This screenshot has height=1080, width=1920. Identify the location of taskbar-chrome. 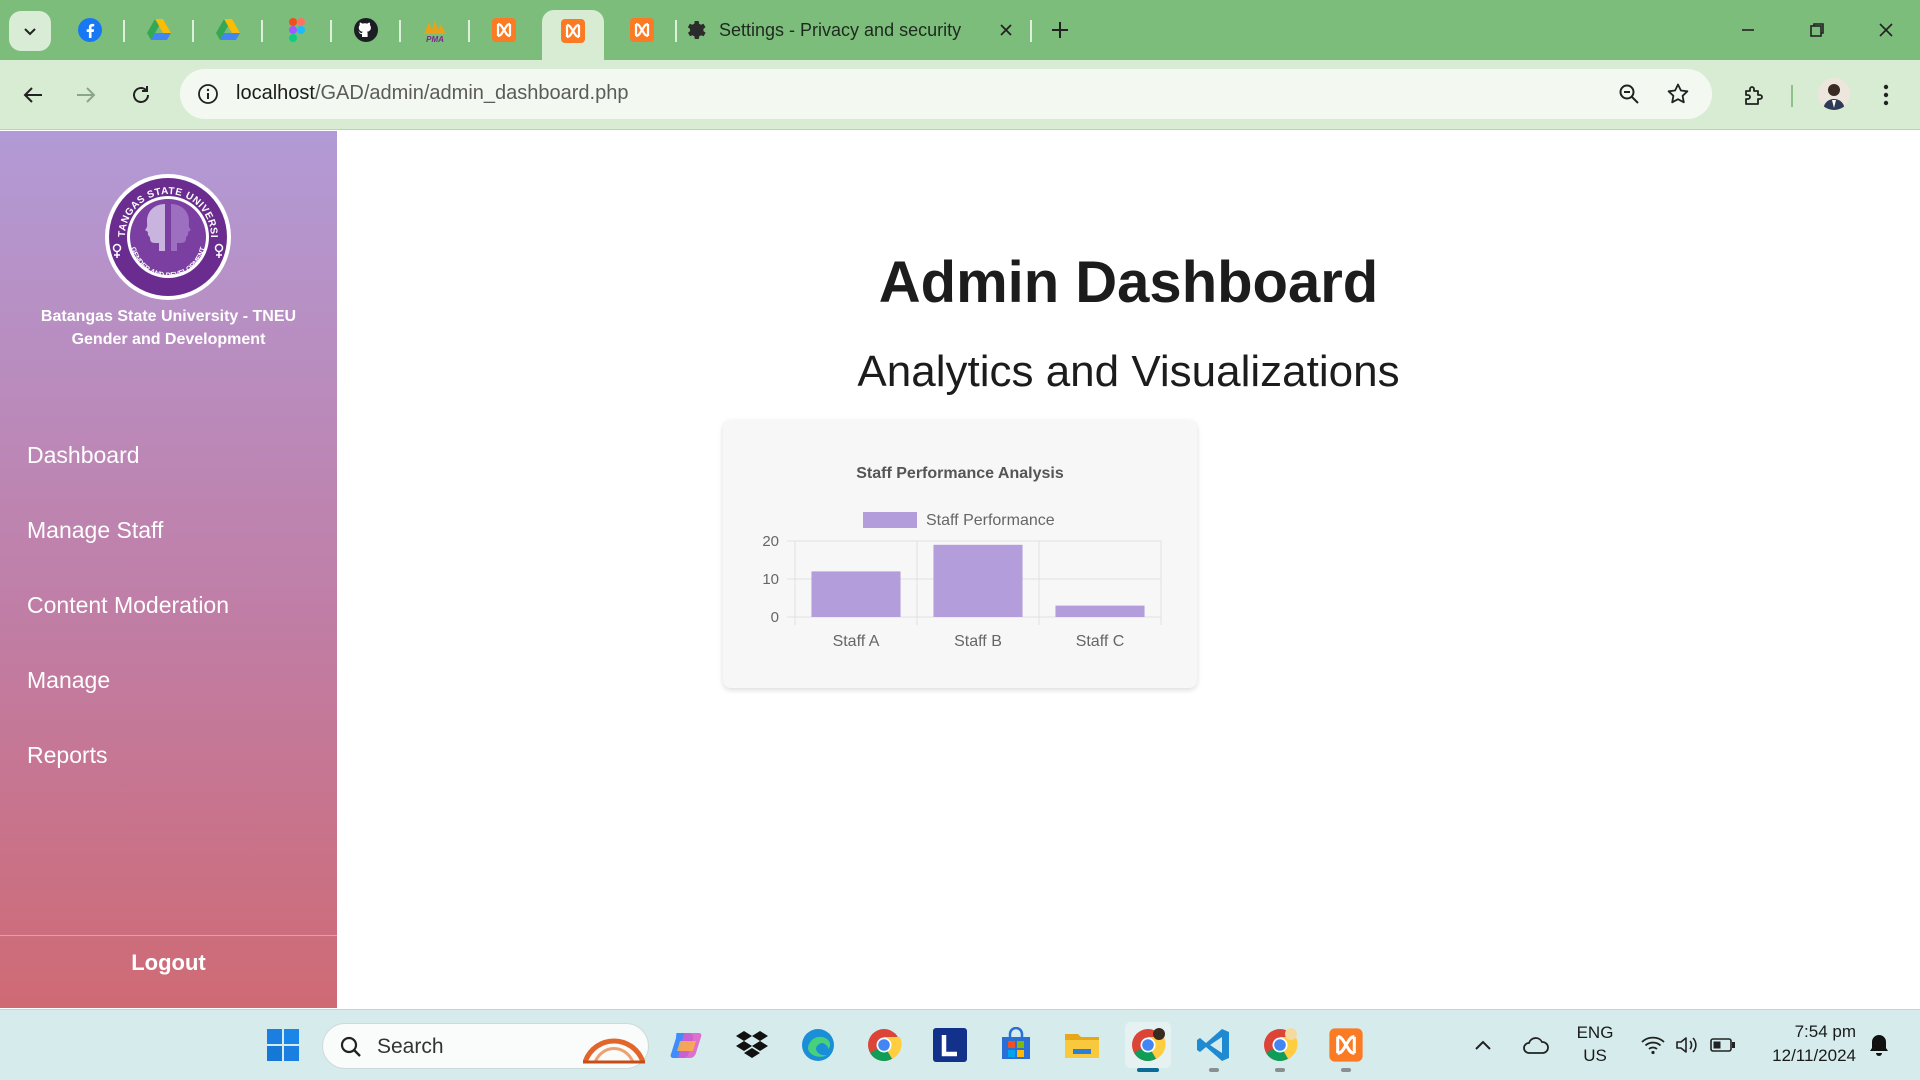
(884, 1045).